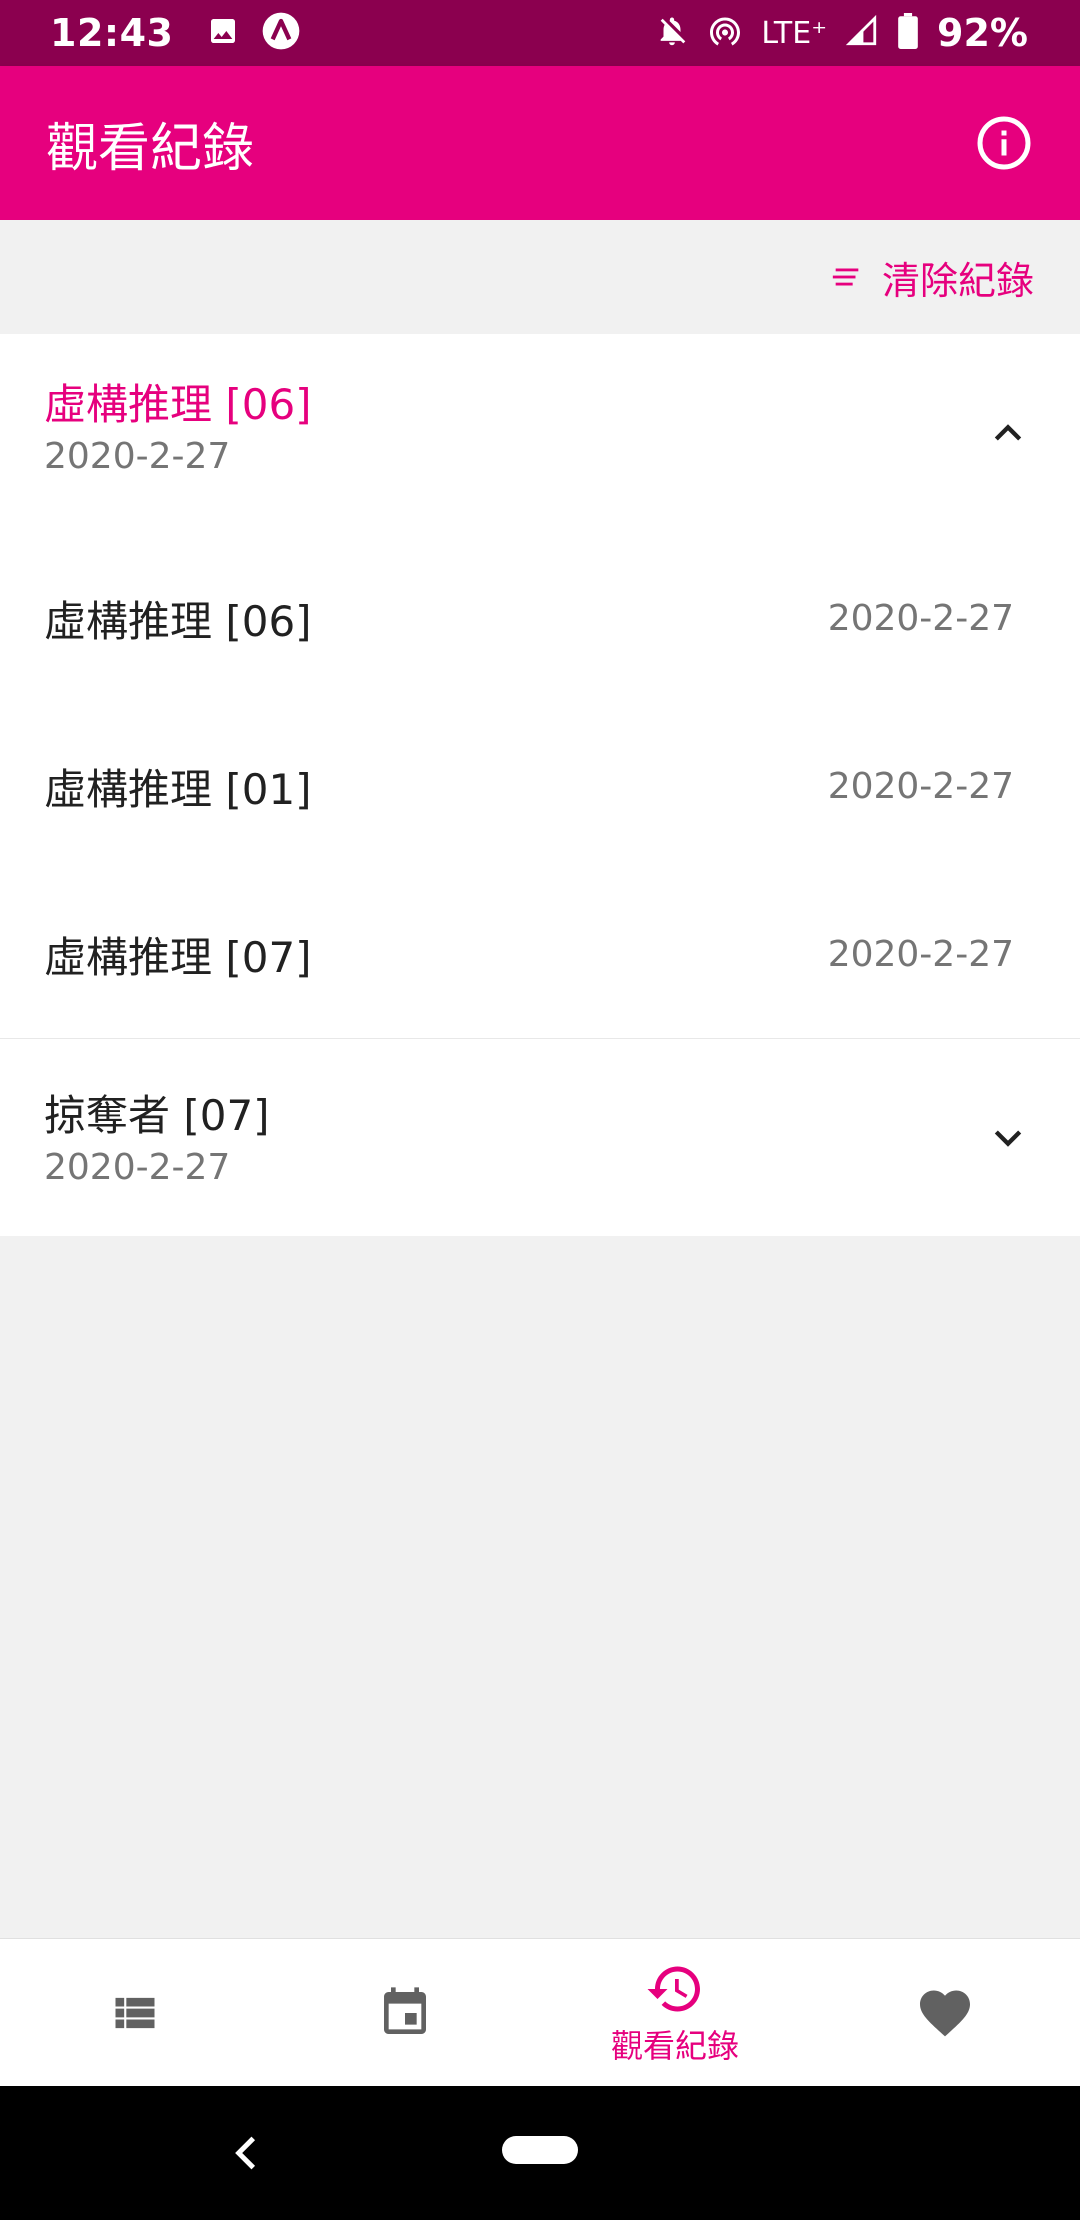  I want to click on system-back-button, so click(247, 2153).